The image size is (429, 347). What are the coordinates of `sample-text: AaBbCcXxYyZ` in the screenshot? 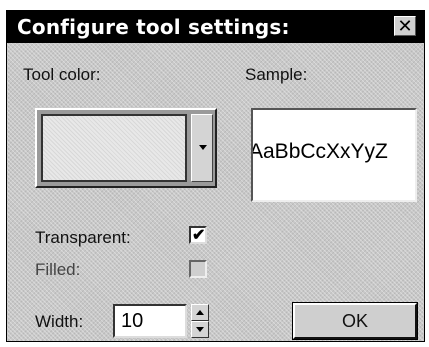 It's located at (319, 151).